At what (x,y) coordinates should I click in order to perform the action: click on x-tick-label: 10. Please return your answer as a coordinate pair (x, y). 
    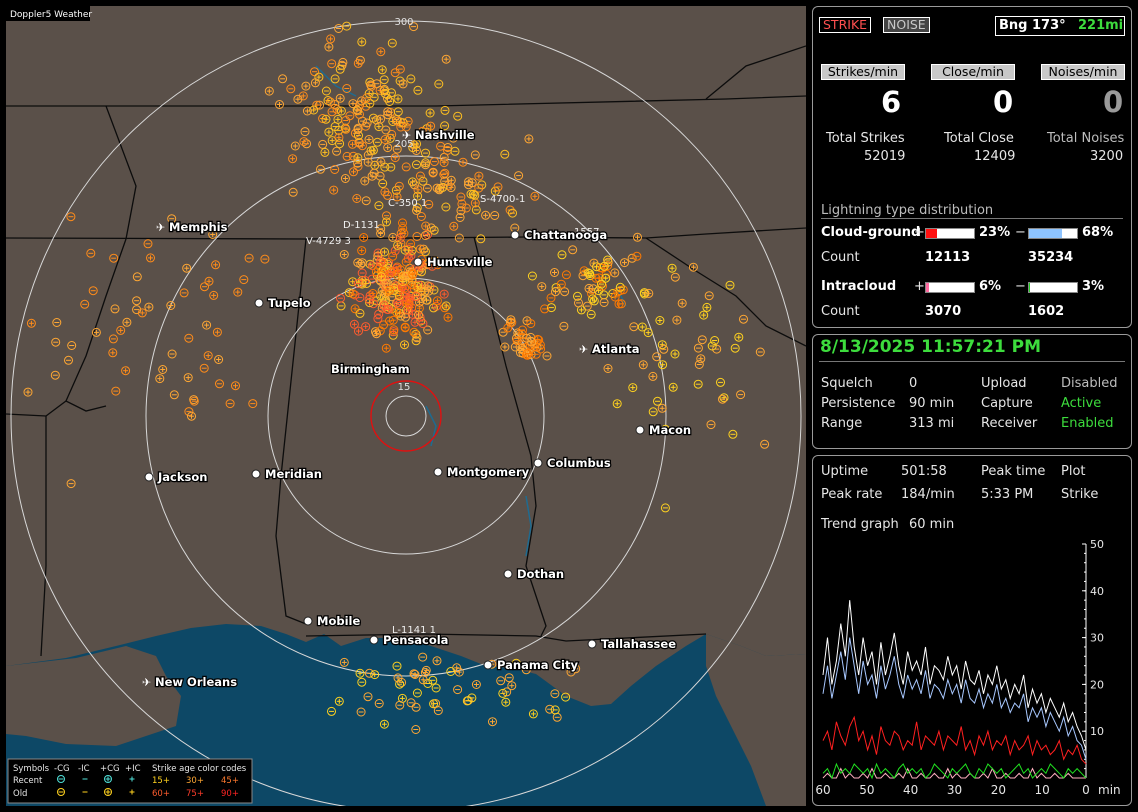
    Looking at the image, I should click on (1042, 790).